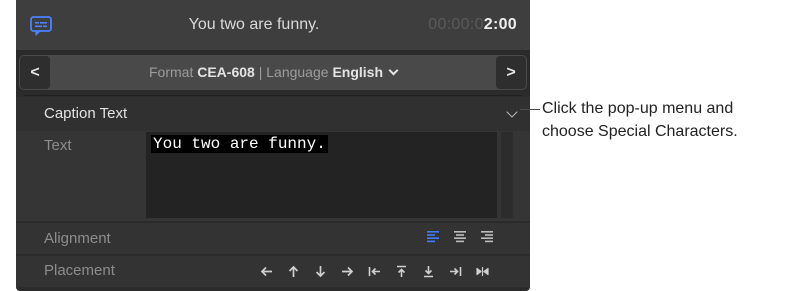 The image size is (806, 291). What do you see at coordinates (460, 237) in the screenshot?
I see `align-center-icon` at bounding box center [460, 237].